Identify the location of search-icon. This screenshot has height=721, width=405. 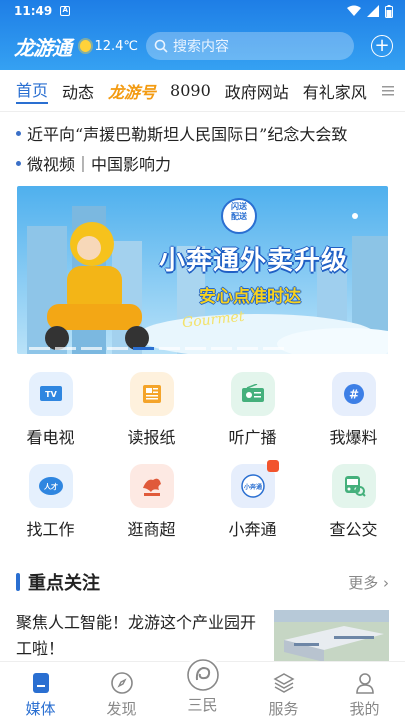
(161, 46).